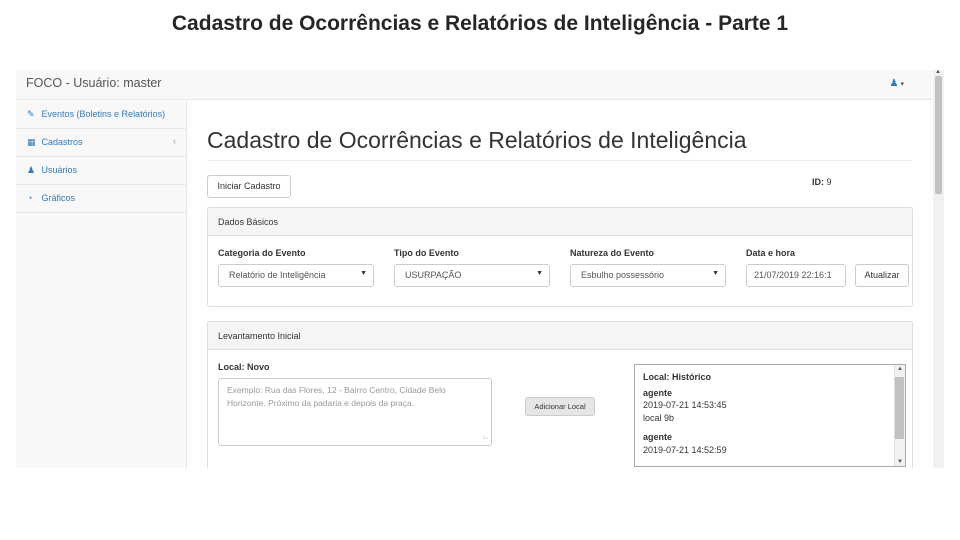  I want to click on user-menu: ♟ ▾, so click(897, 83).